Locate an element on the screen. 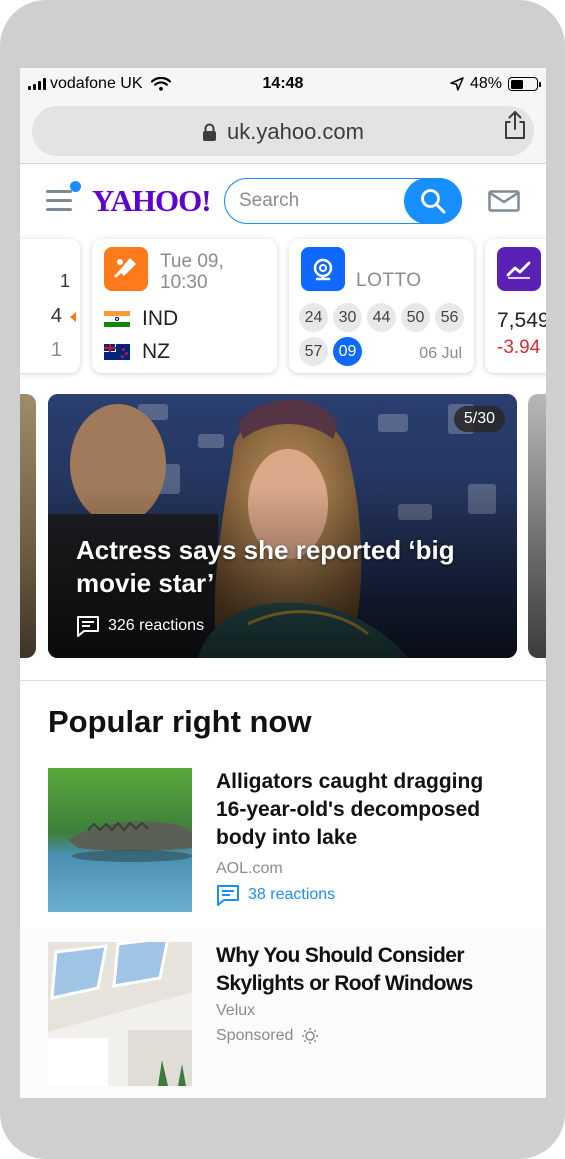 This screenshot has height=1159, width=565. mail-icon is located at coordinates (504, 201).